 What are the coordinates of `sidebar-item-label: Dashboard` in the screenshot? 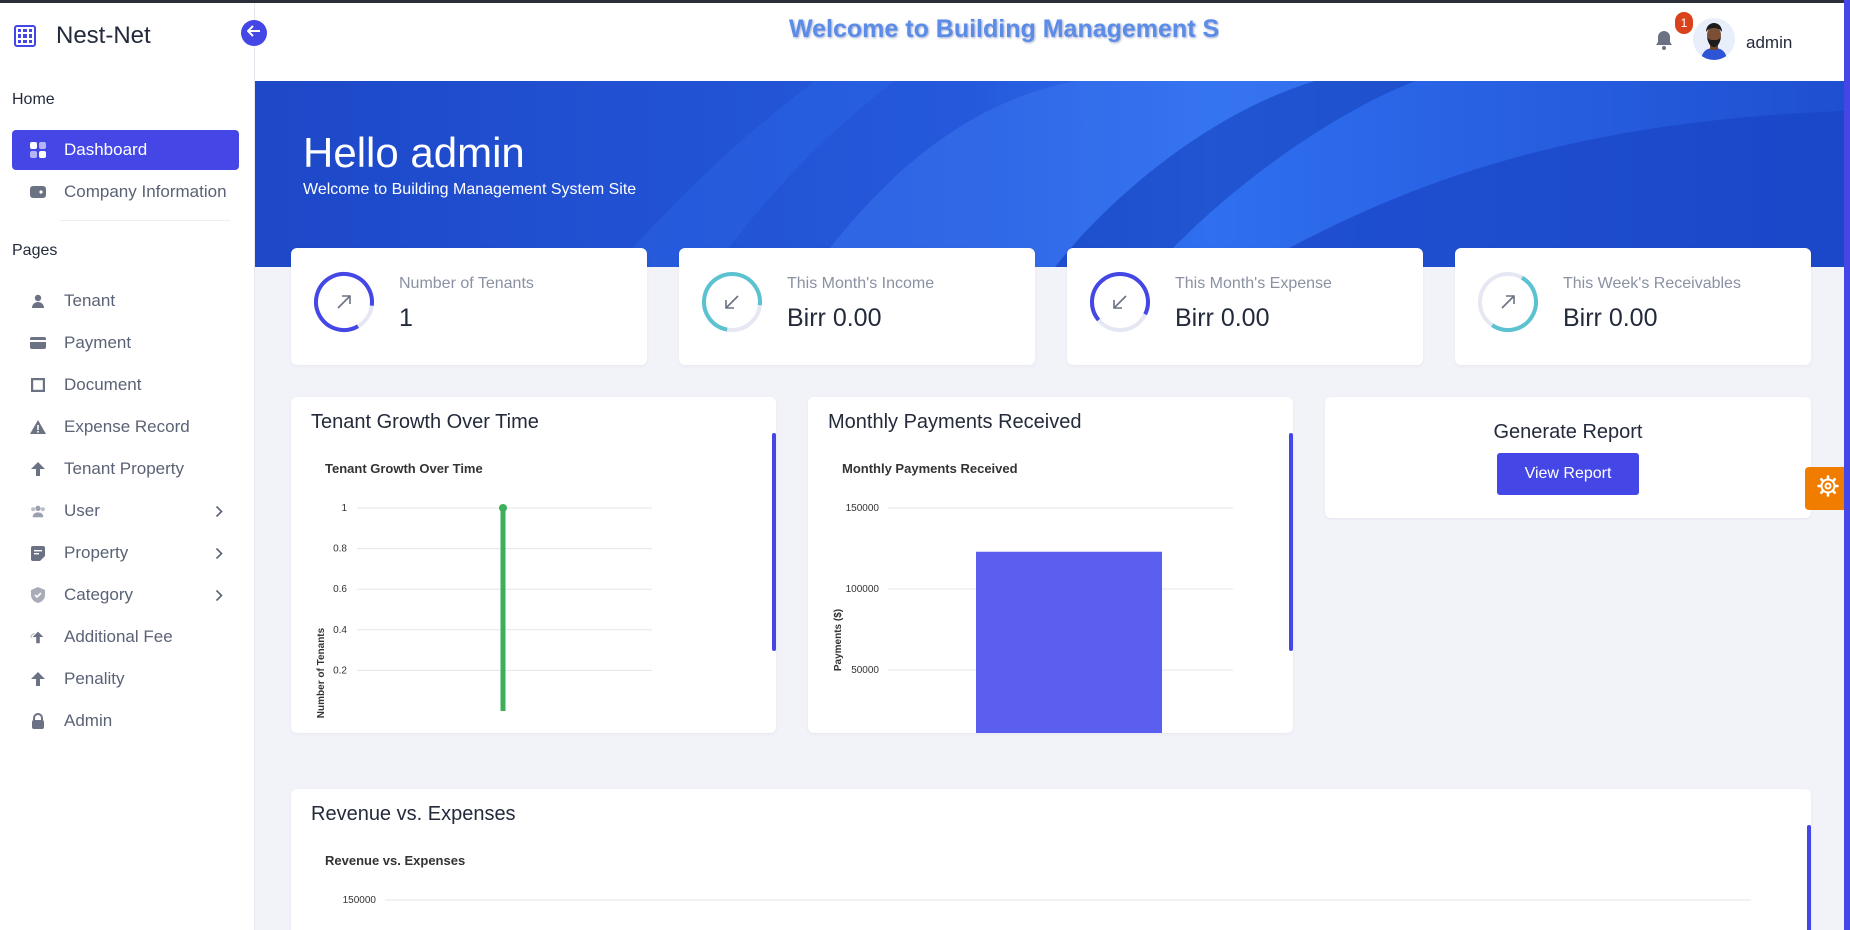 It's located at (106, 149).